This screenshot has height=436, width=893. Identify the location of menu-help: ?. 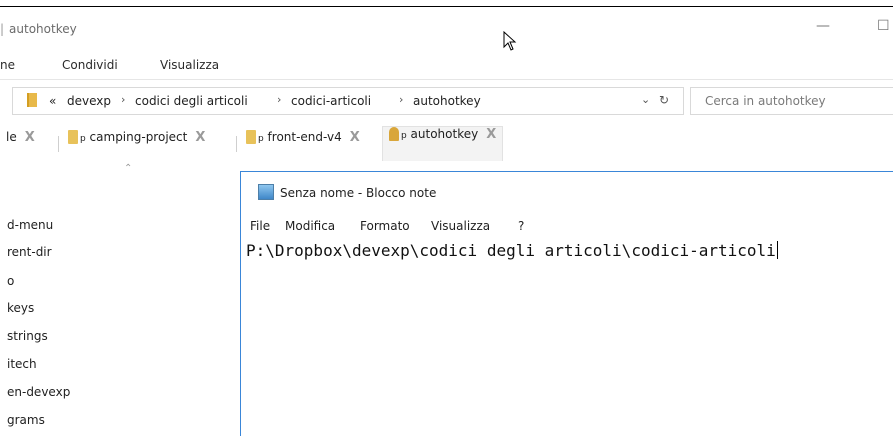
(521, 226).